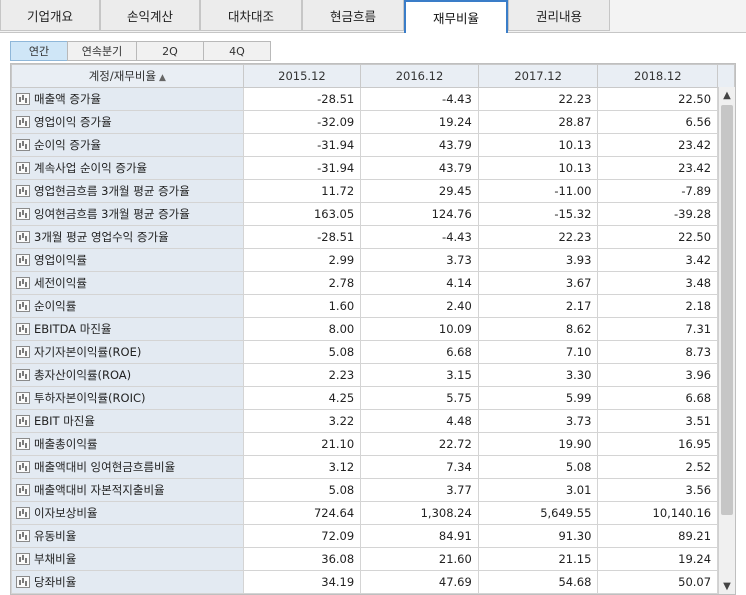  Describe the element at coordinates (73, 122) in the screenshot. I see `row-label: 영업이익 증가율` at that location.